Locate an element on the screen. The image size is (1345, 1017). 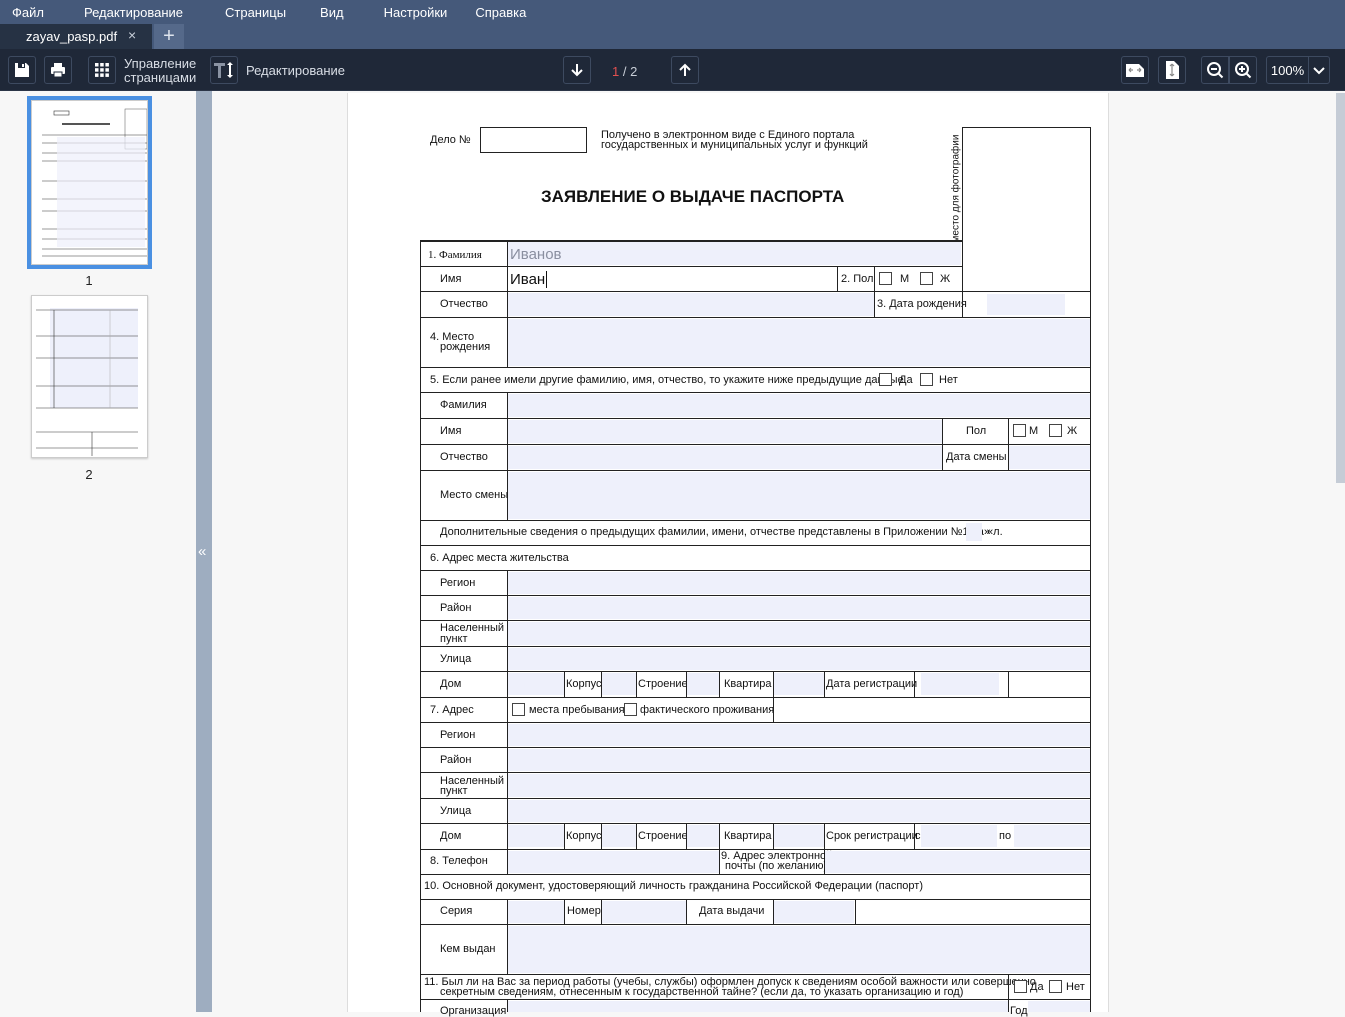
vertical-scrollbar is located at coordinates (1340, 288).